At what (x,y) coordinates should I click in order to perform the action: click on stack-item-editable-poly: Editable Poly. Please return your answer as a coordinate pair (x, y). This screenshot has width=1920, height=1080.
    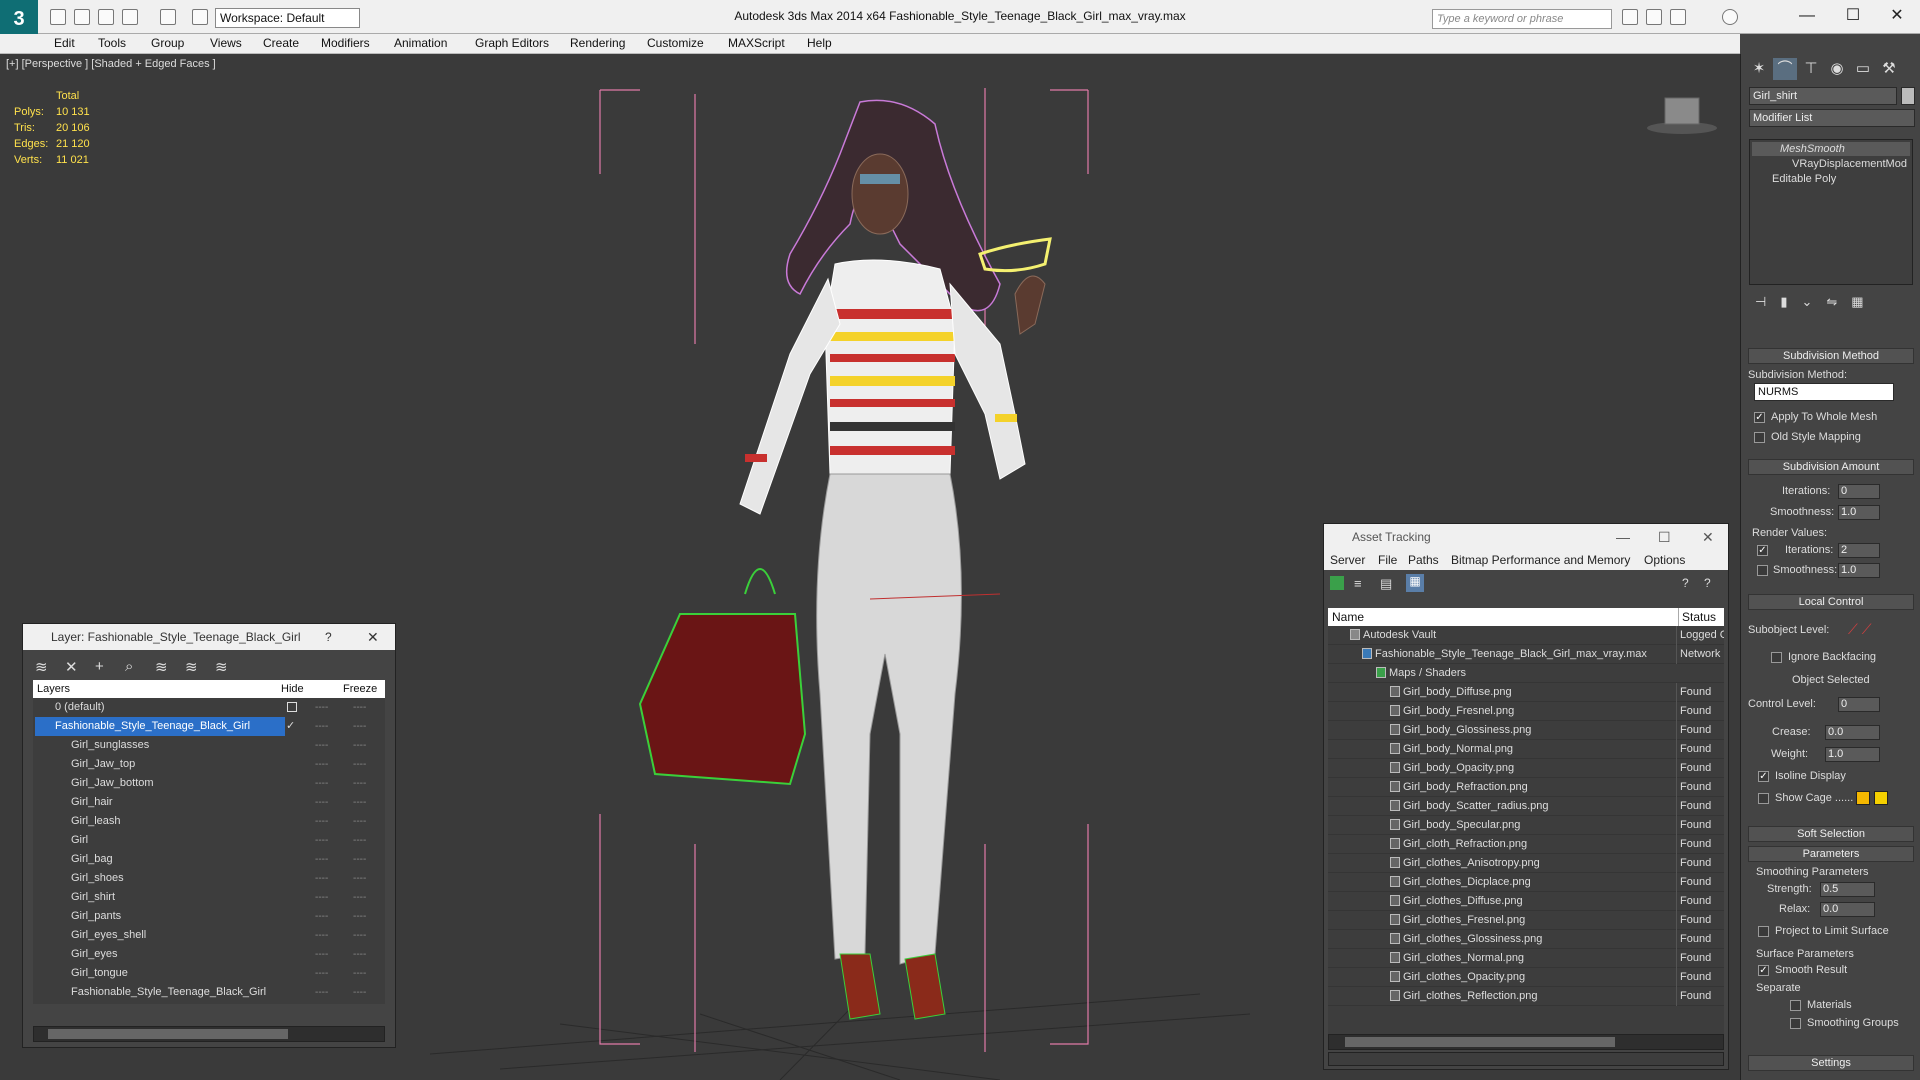
    Looking at the image, I should click on (1831, 179).